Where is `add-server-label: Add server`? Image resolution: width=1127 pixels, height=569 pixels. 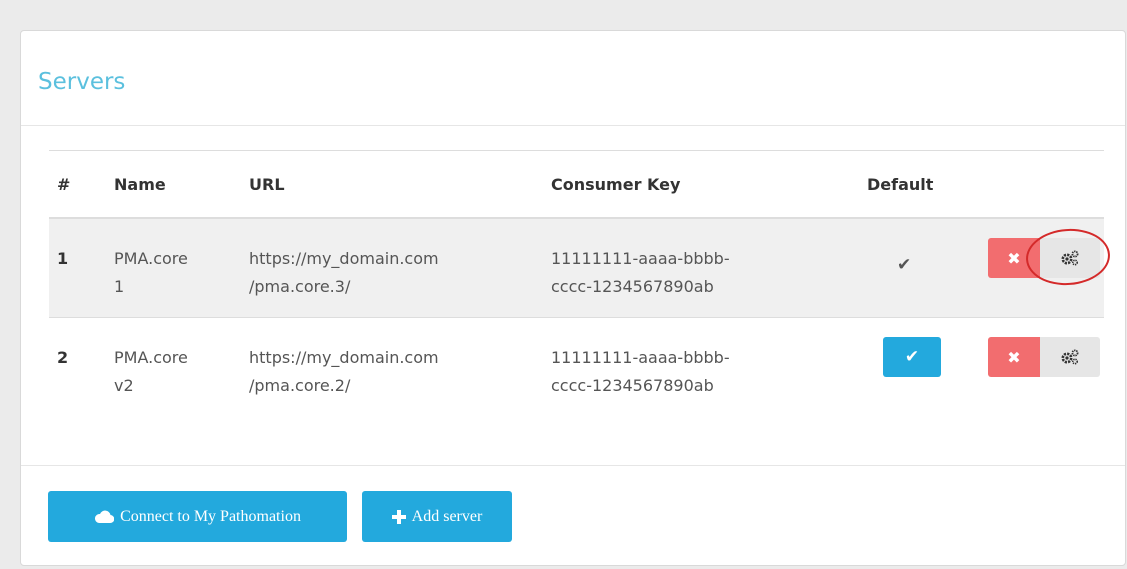
add-server-label: Add server is located at coordinates (447, 516).